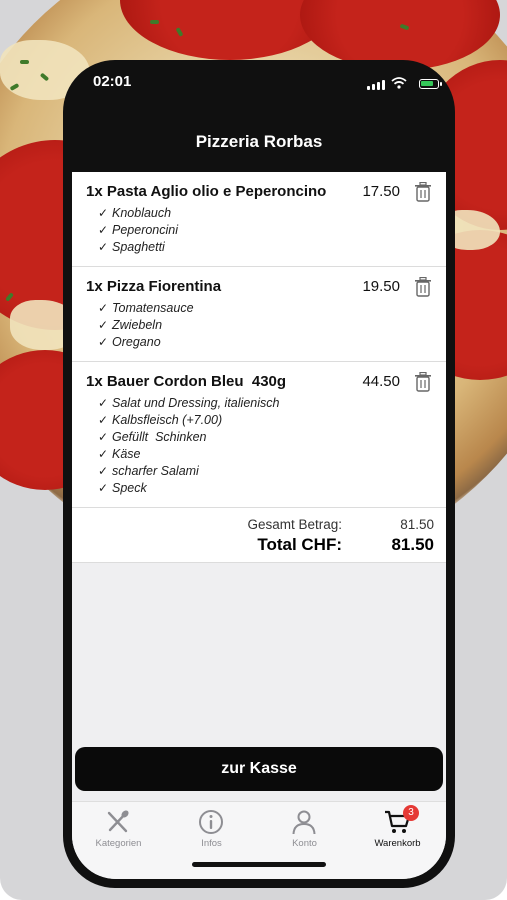  What do you see at coordinates (146, 308) in the screenshot?
I see `item-extra: ✓ Tomatensauce` at bounding box center [146, 308].